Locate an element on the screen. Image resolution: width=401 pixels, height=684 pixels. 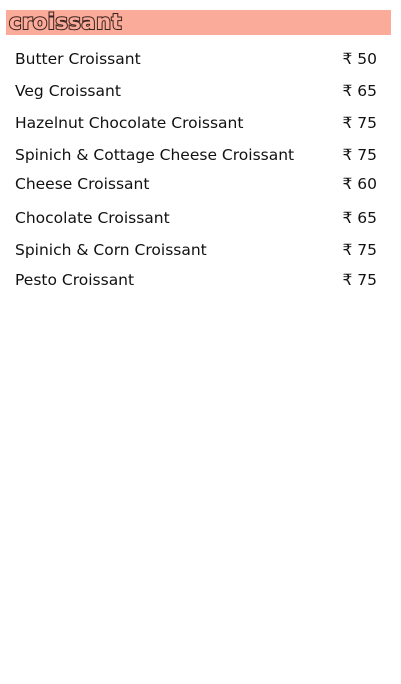
menu-item: Spinich & Cottage Cheese Croissant ₹ 75 is located at coordinates (196, 155).